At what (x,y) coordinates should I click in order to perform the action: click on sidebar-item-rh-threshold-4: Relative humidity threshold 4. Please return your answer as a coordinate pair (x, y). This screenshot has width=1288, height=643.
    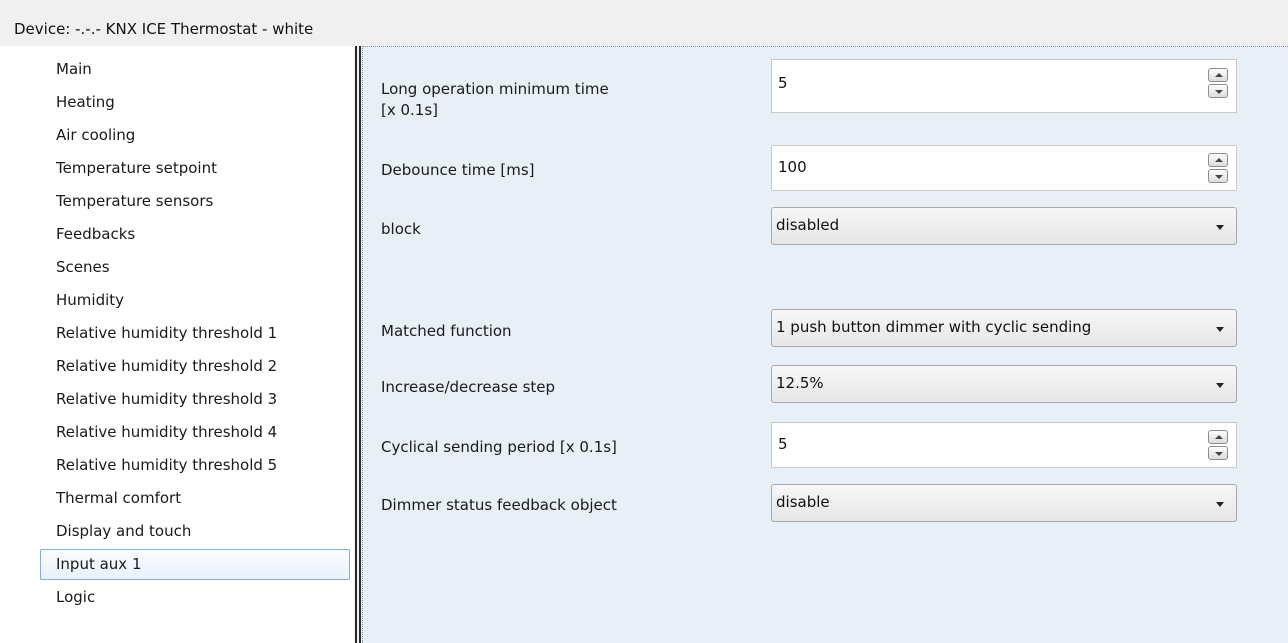
    Looking at the image, I should click on (195, 432).